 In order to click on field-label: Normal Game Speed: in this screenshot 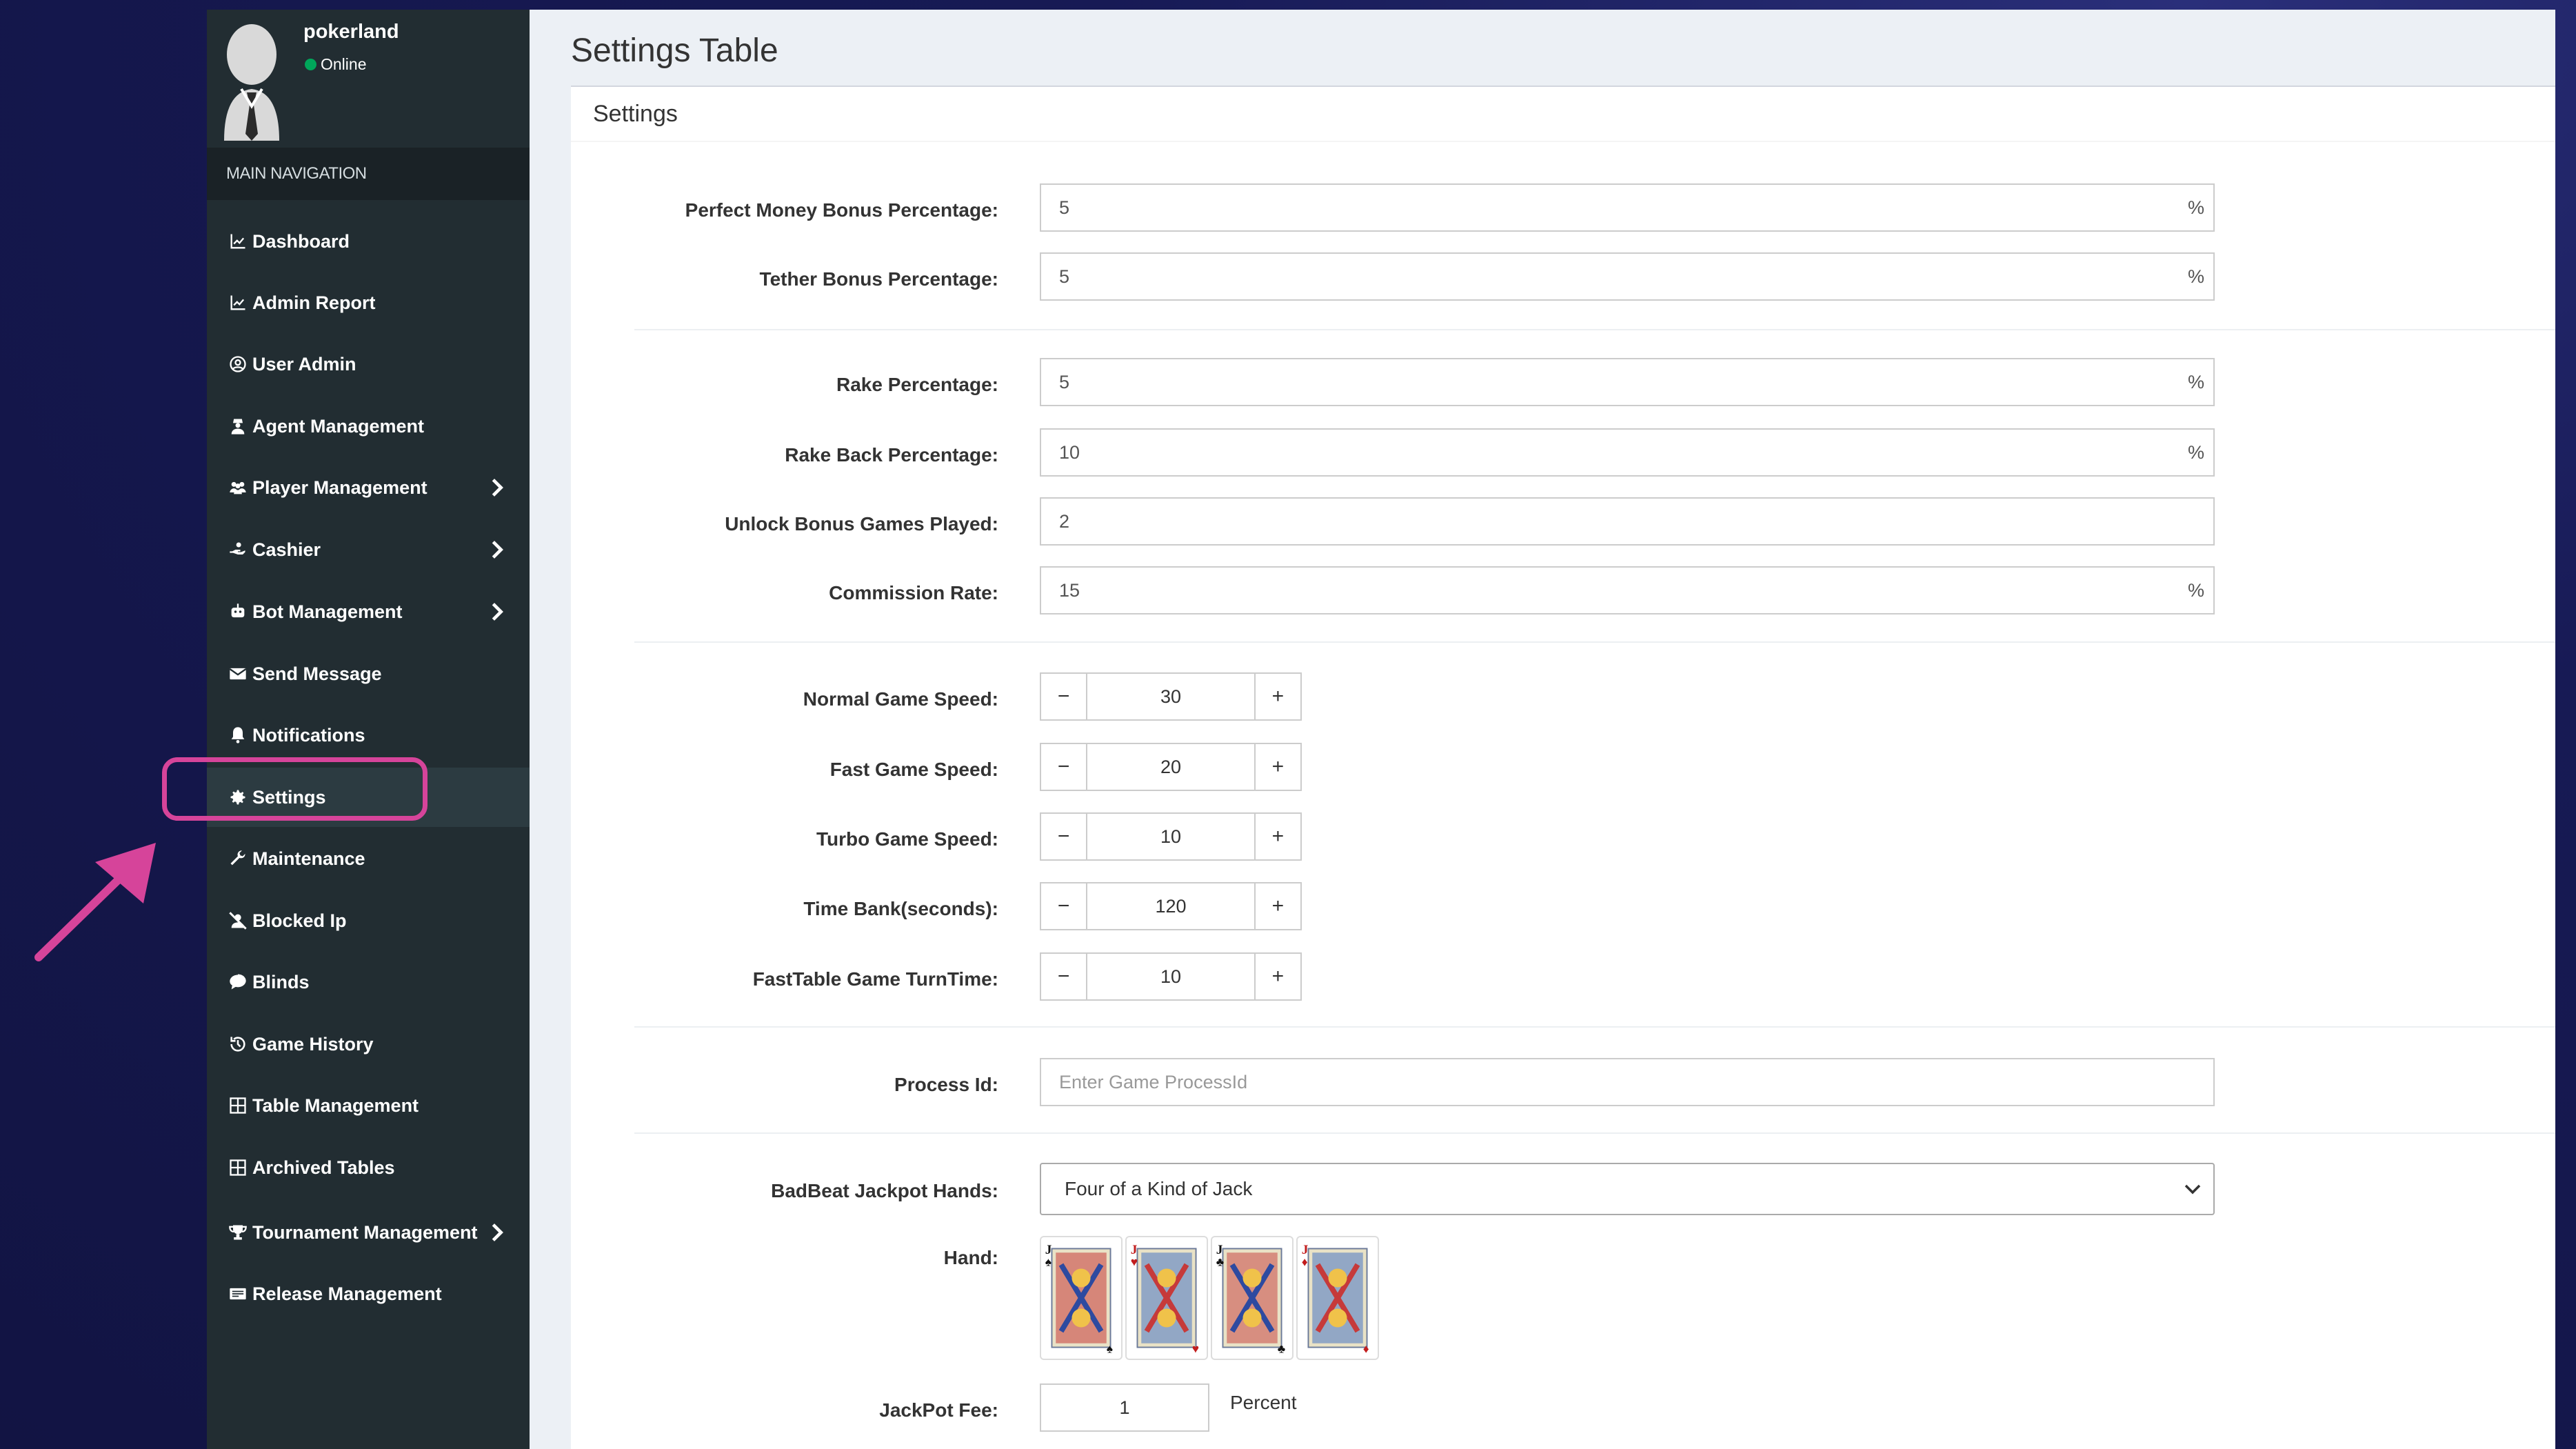, I will do `click(900, 699)`.